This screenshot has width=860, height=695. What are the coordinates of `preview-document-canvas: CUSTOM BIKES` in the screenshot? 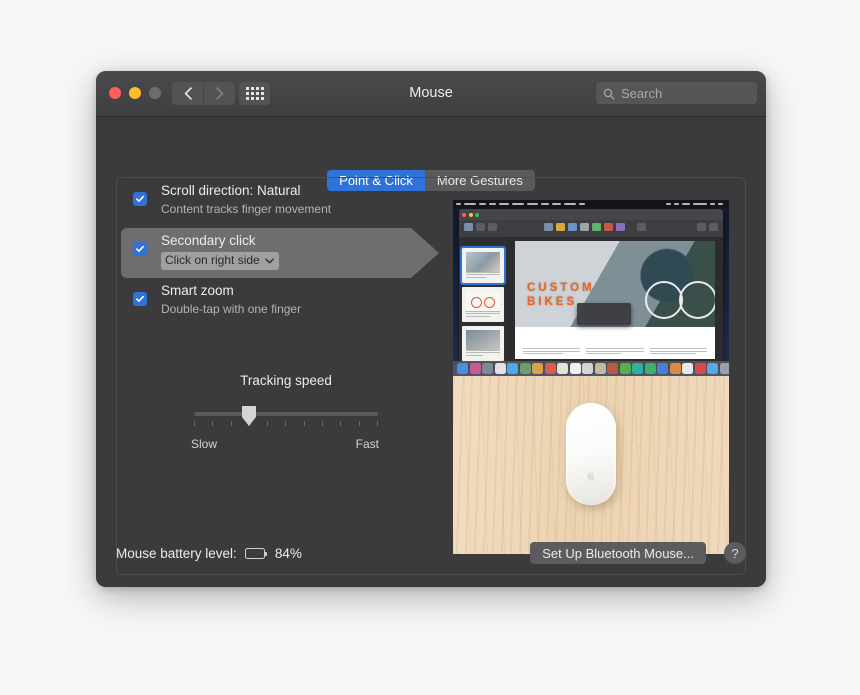 It's located at (615, 301).